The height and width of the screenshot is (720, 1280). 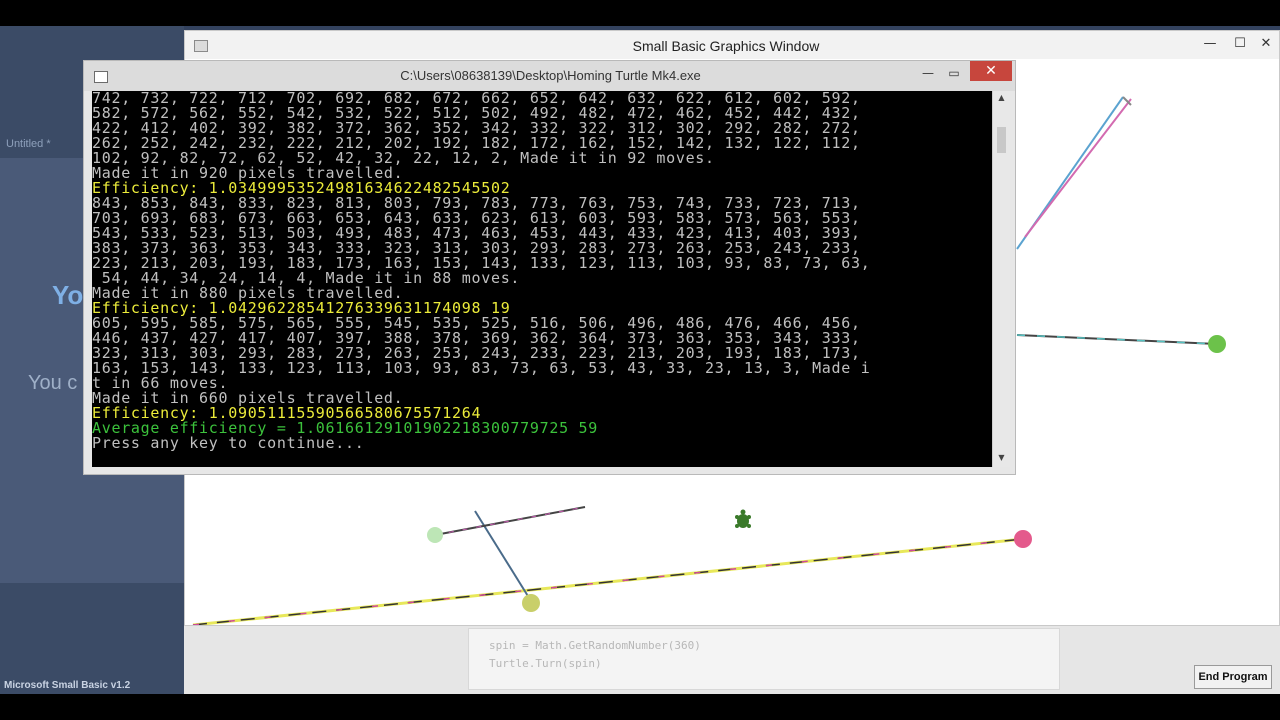 I want to click on graphics-window-title: Small Basic Graphics Window, so click(x=726, y=46).